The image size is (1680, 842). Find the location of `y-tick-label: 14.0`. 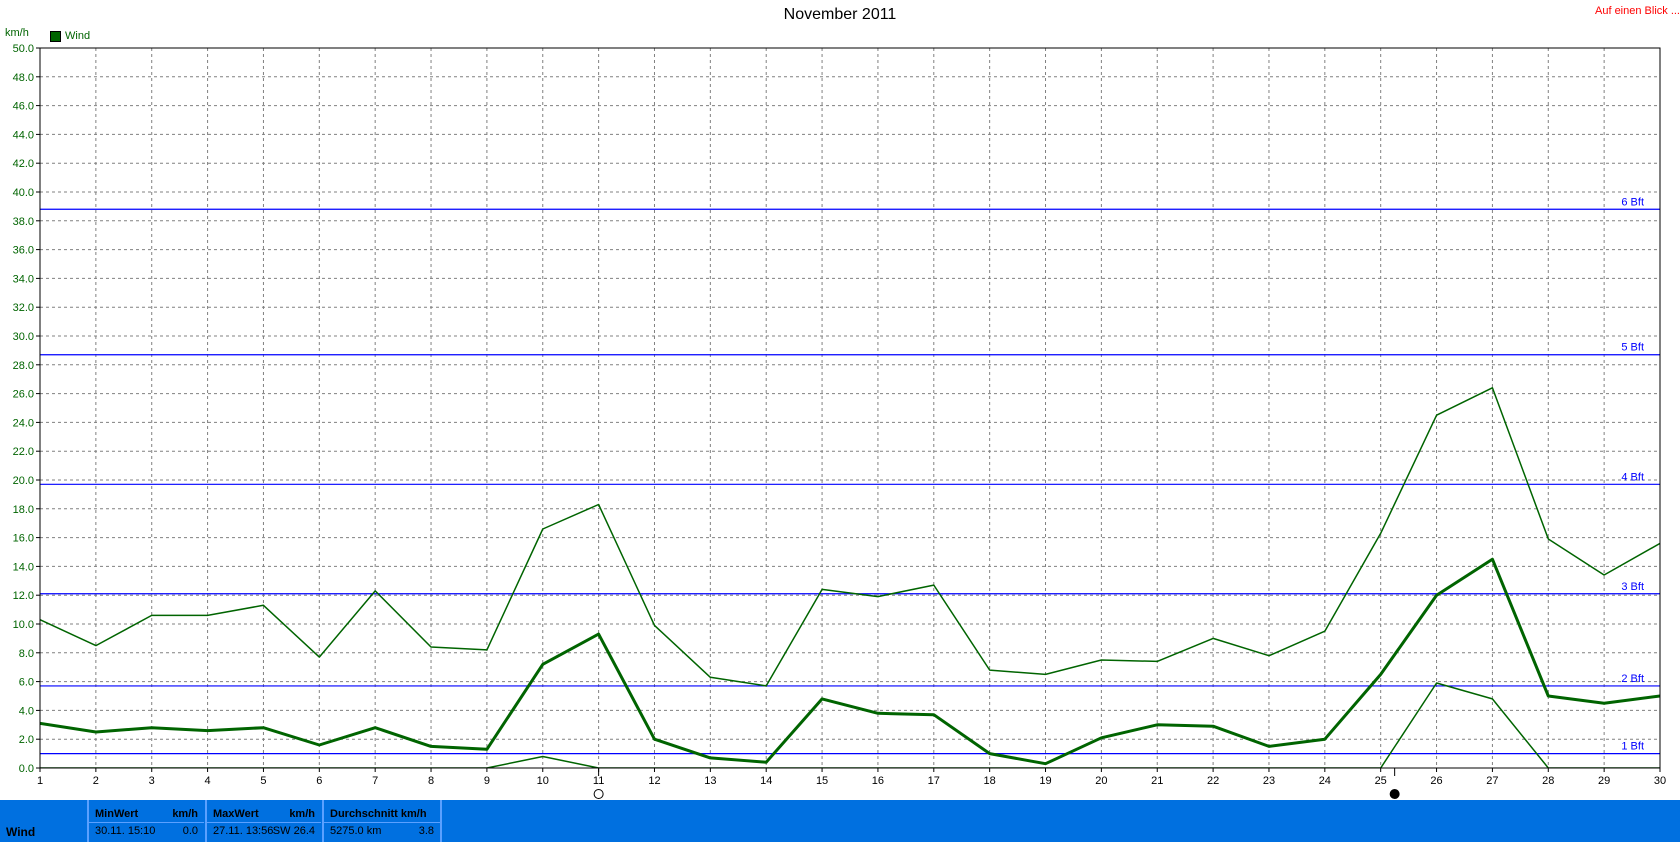

y-tick-label: 14.0 is located at coordinates (23, 567).